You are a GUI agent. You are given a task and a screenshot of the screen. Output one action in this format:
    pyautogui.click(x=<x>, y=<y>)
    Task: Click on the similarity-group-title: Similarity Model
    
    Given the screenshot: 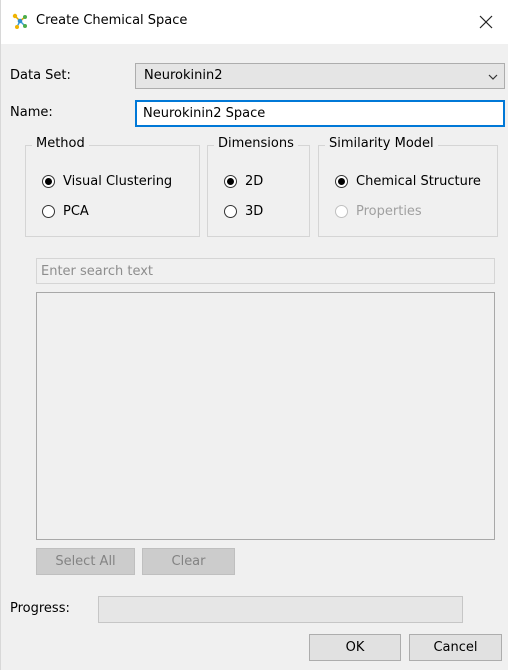 What is the action you would take?
    pyautogui.click(x=381, y=143)
    